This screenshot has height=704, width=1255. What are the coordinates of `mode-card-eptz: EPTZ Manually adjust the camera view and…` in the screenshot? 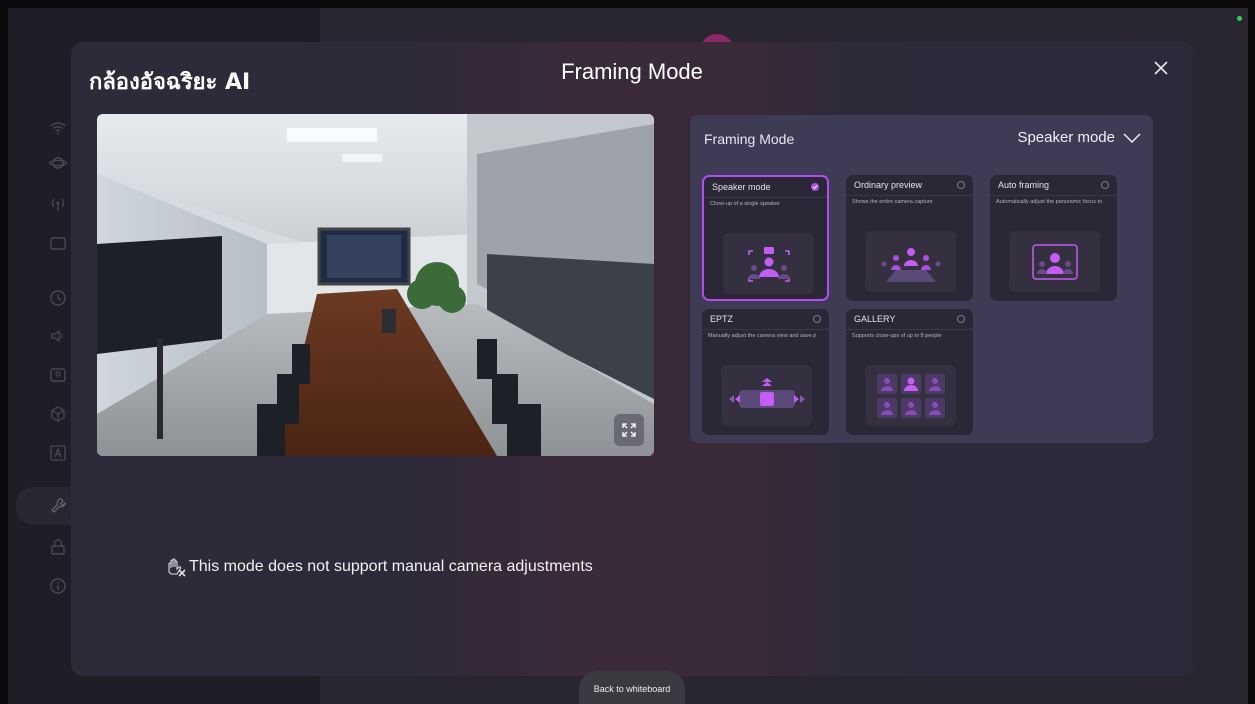 It's located at (765, 372).